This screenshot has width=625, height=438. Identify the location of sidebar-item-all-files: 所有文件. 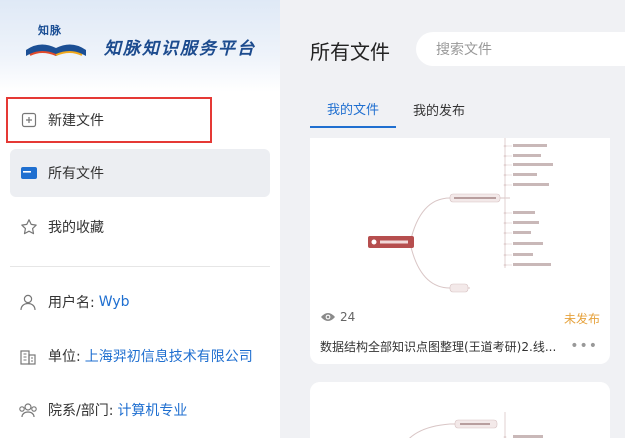
(140, 173).